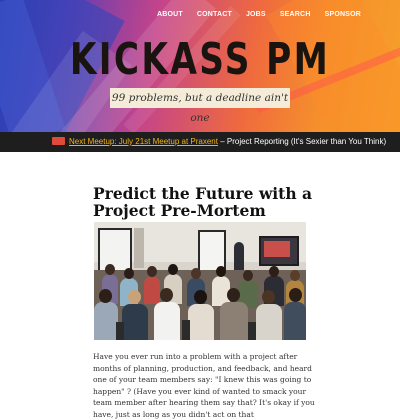 The height and width of the screenshot is (420, 400). I want to click on nav-about: ABOUT, so click(170, 14).